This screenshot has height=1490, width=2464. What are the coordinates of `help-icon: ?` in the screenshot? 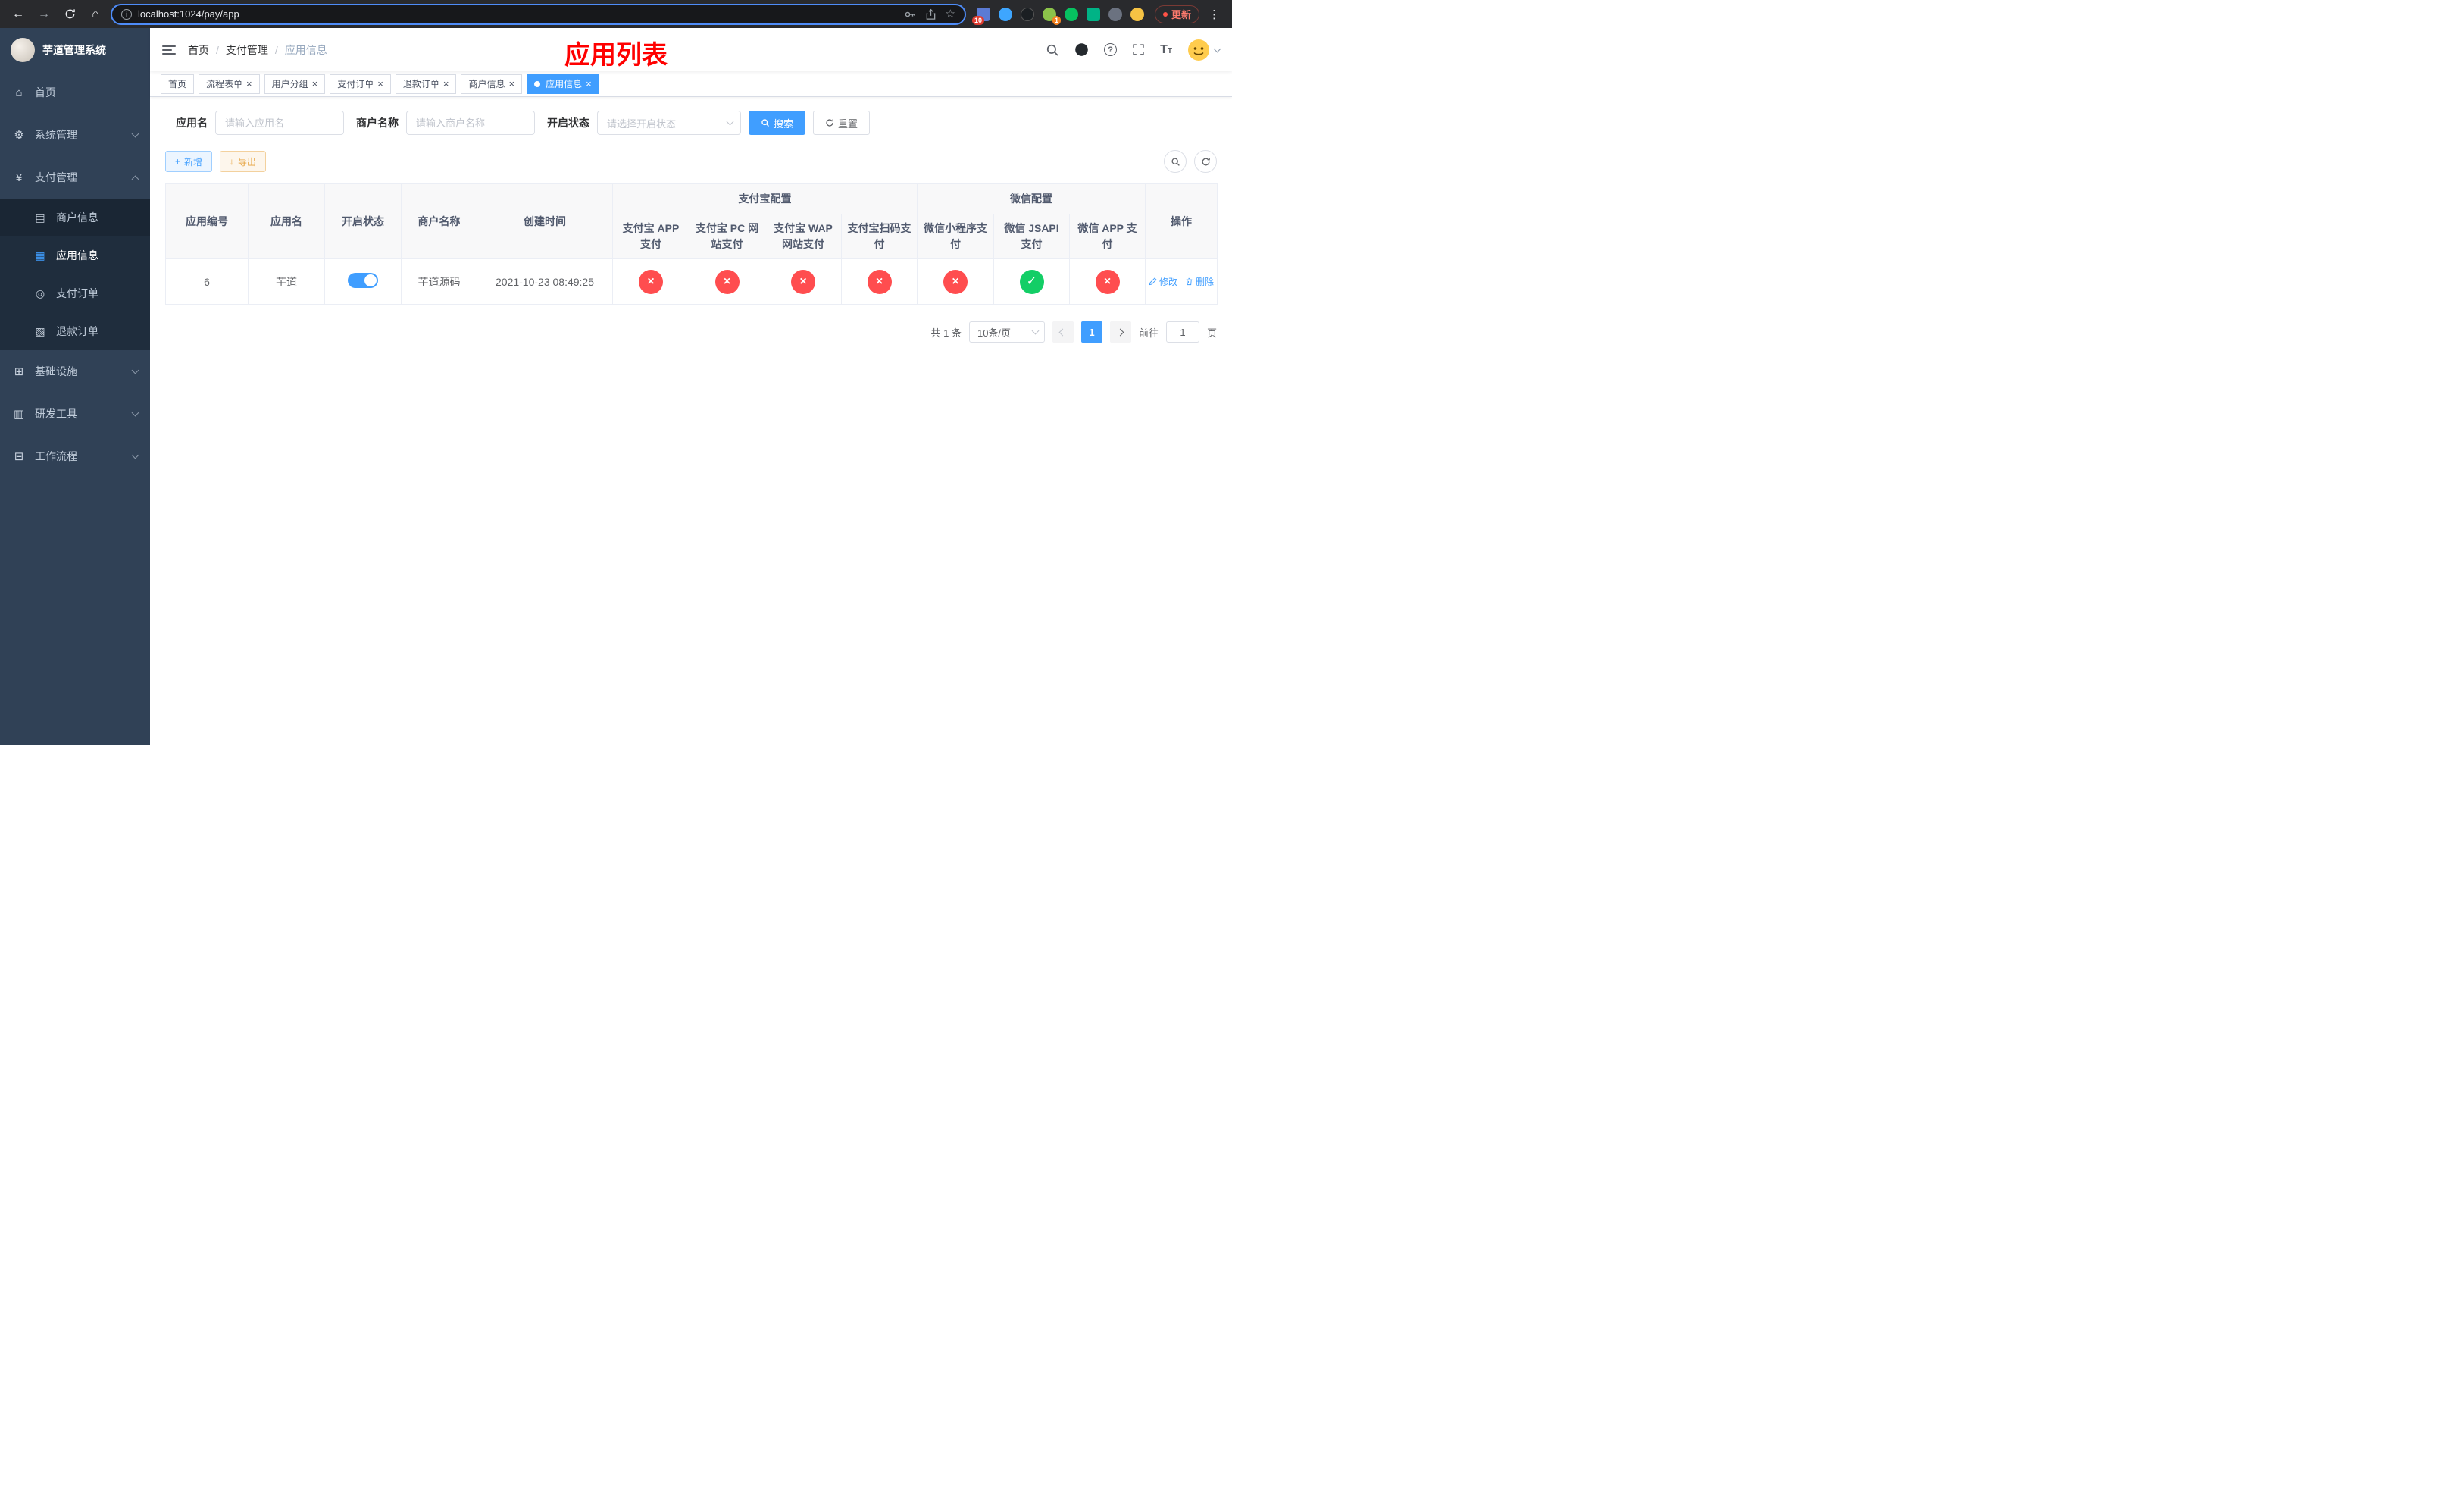 It's located at (1111, 50).